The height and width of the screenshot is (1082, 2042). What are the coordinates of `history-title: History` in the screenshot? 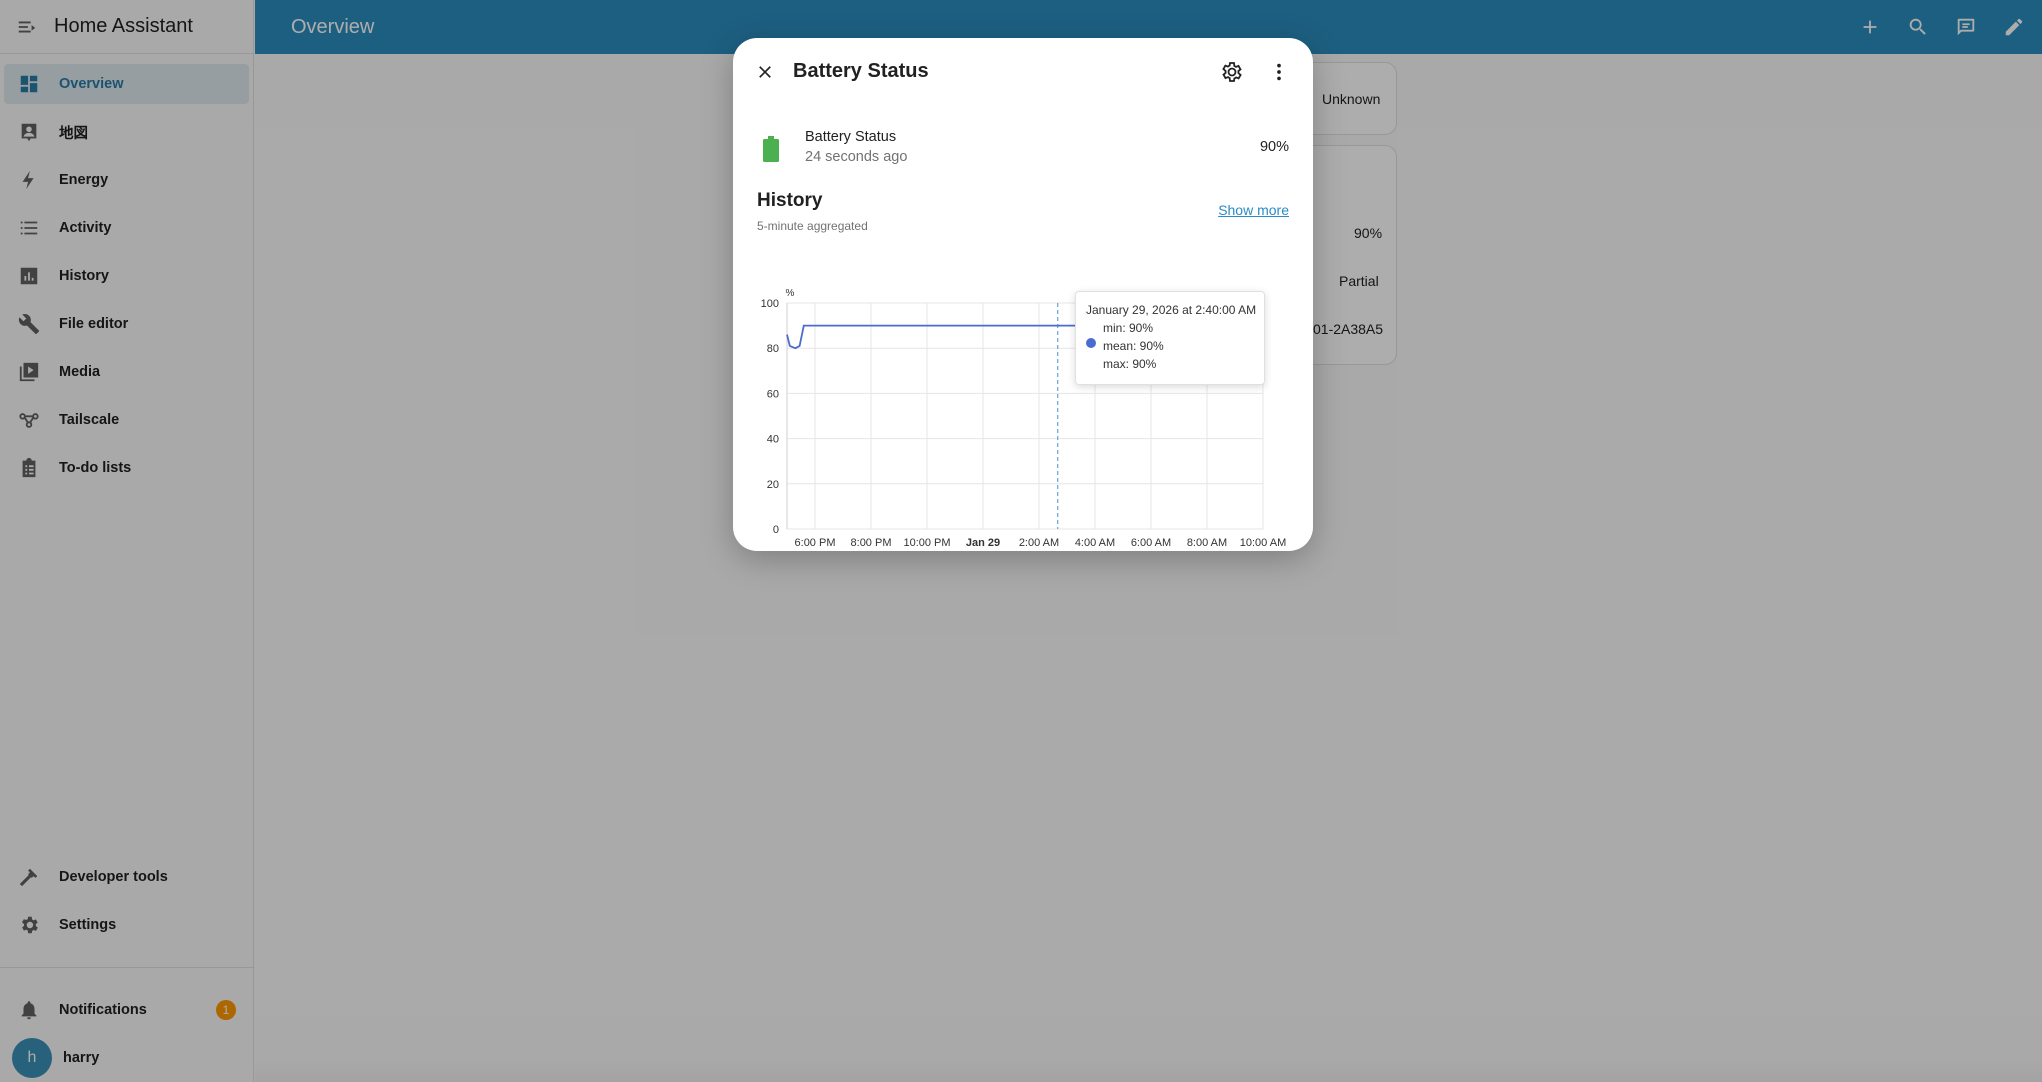 It's located at (790, 200).